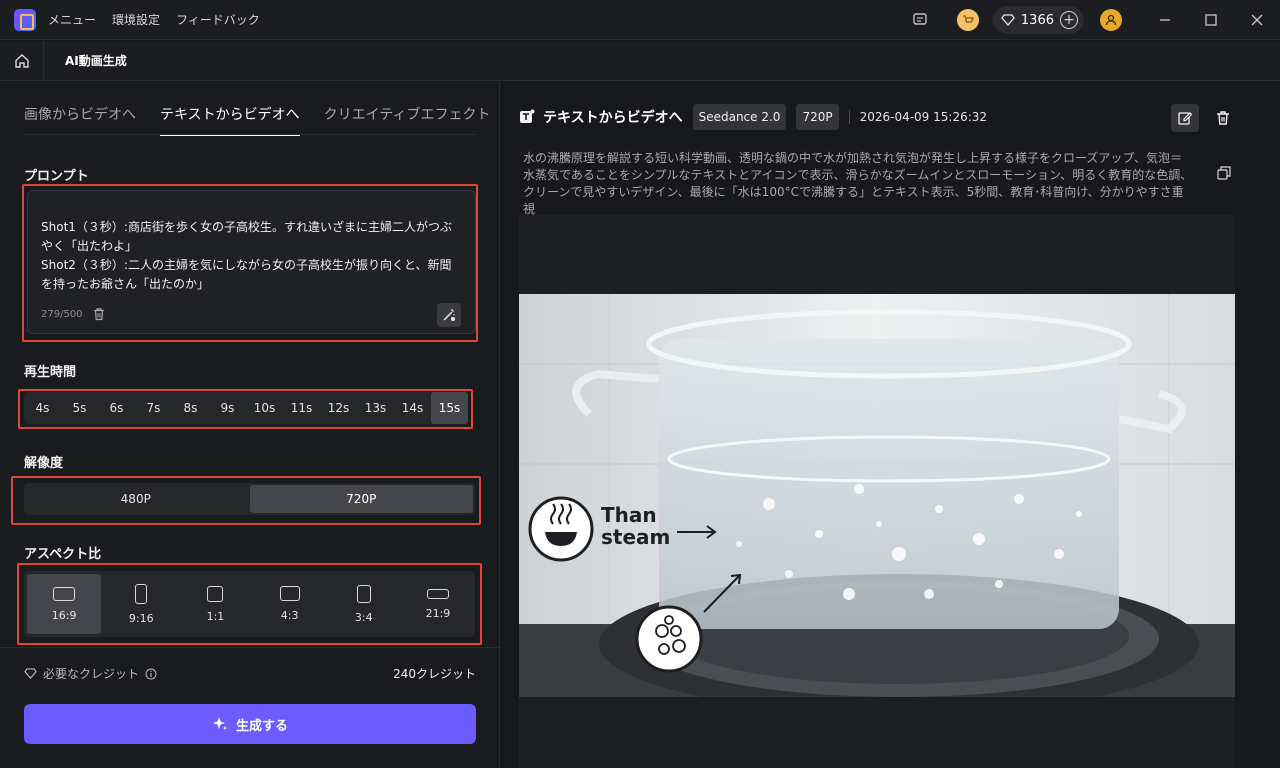 This screenshot has height=768, width=1280. I want to click on duration-option: 8s, so click(190, 408).